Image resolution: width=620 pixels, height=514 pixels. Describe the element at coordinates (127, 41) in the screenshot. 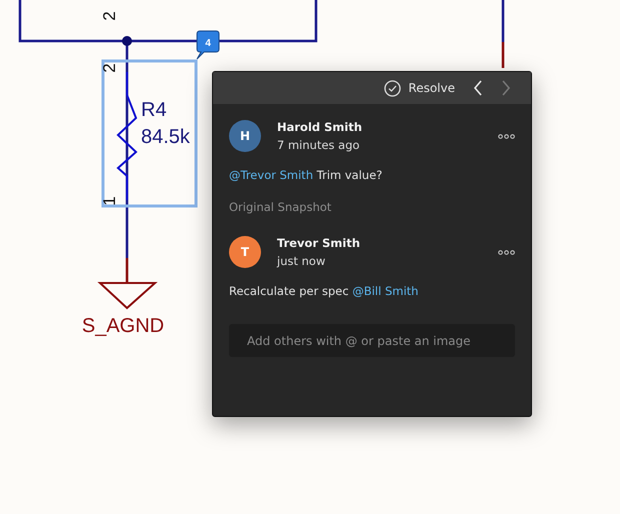

I see `junction-dot` at that location.